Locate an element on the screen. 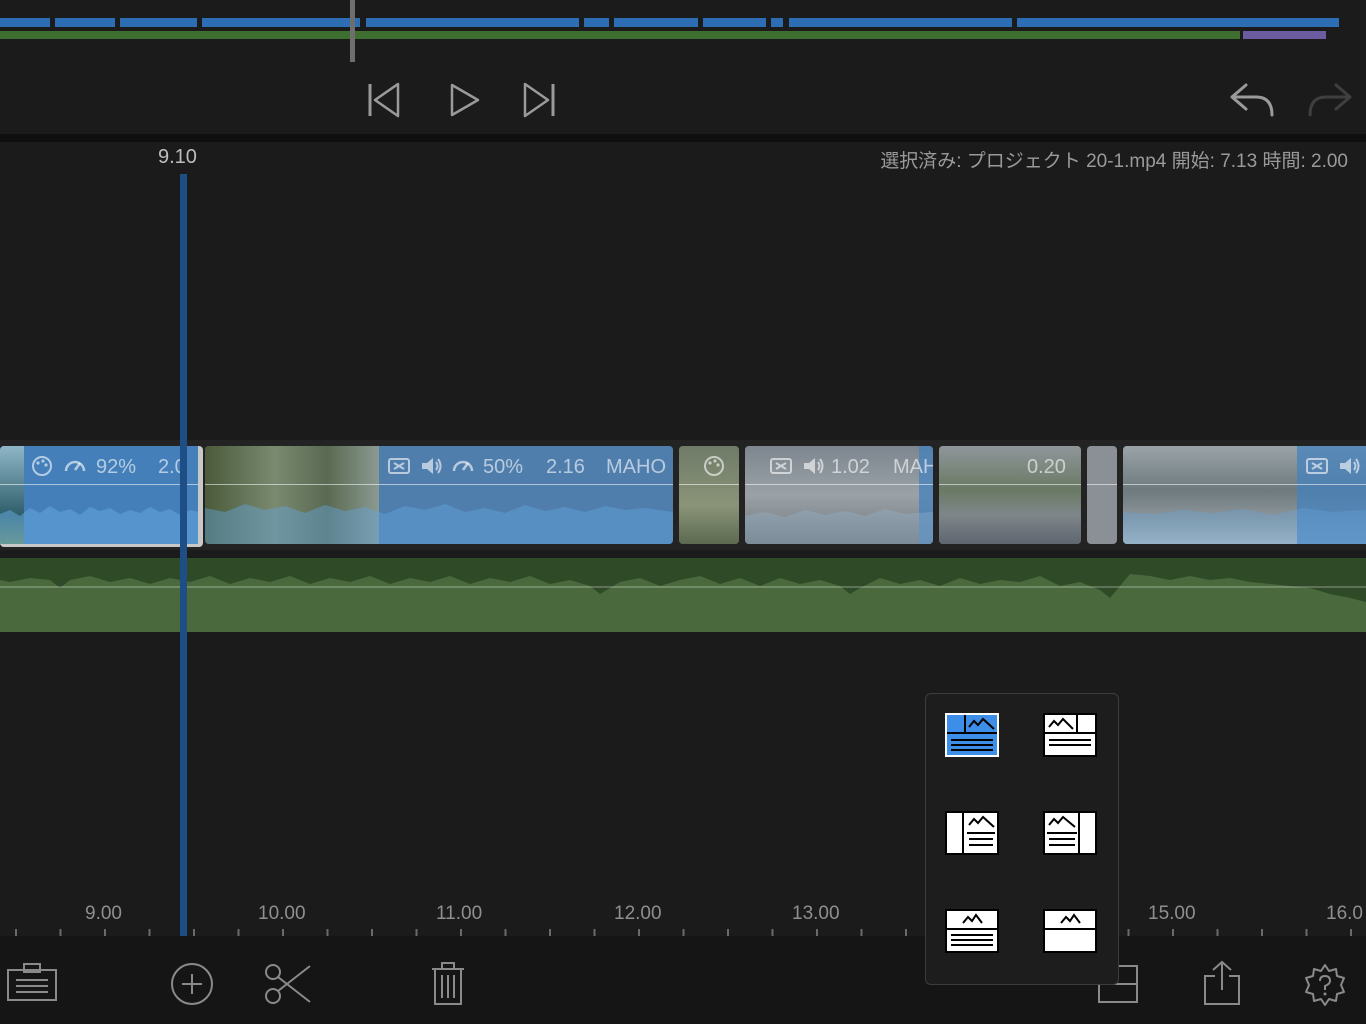 This screenshot has height=1024, width=1366. divider is located at coordinates (683, 138).